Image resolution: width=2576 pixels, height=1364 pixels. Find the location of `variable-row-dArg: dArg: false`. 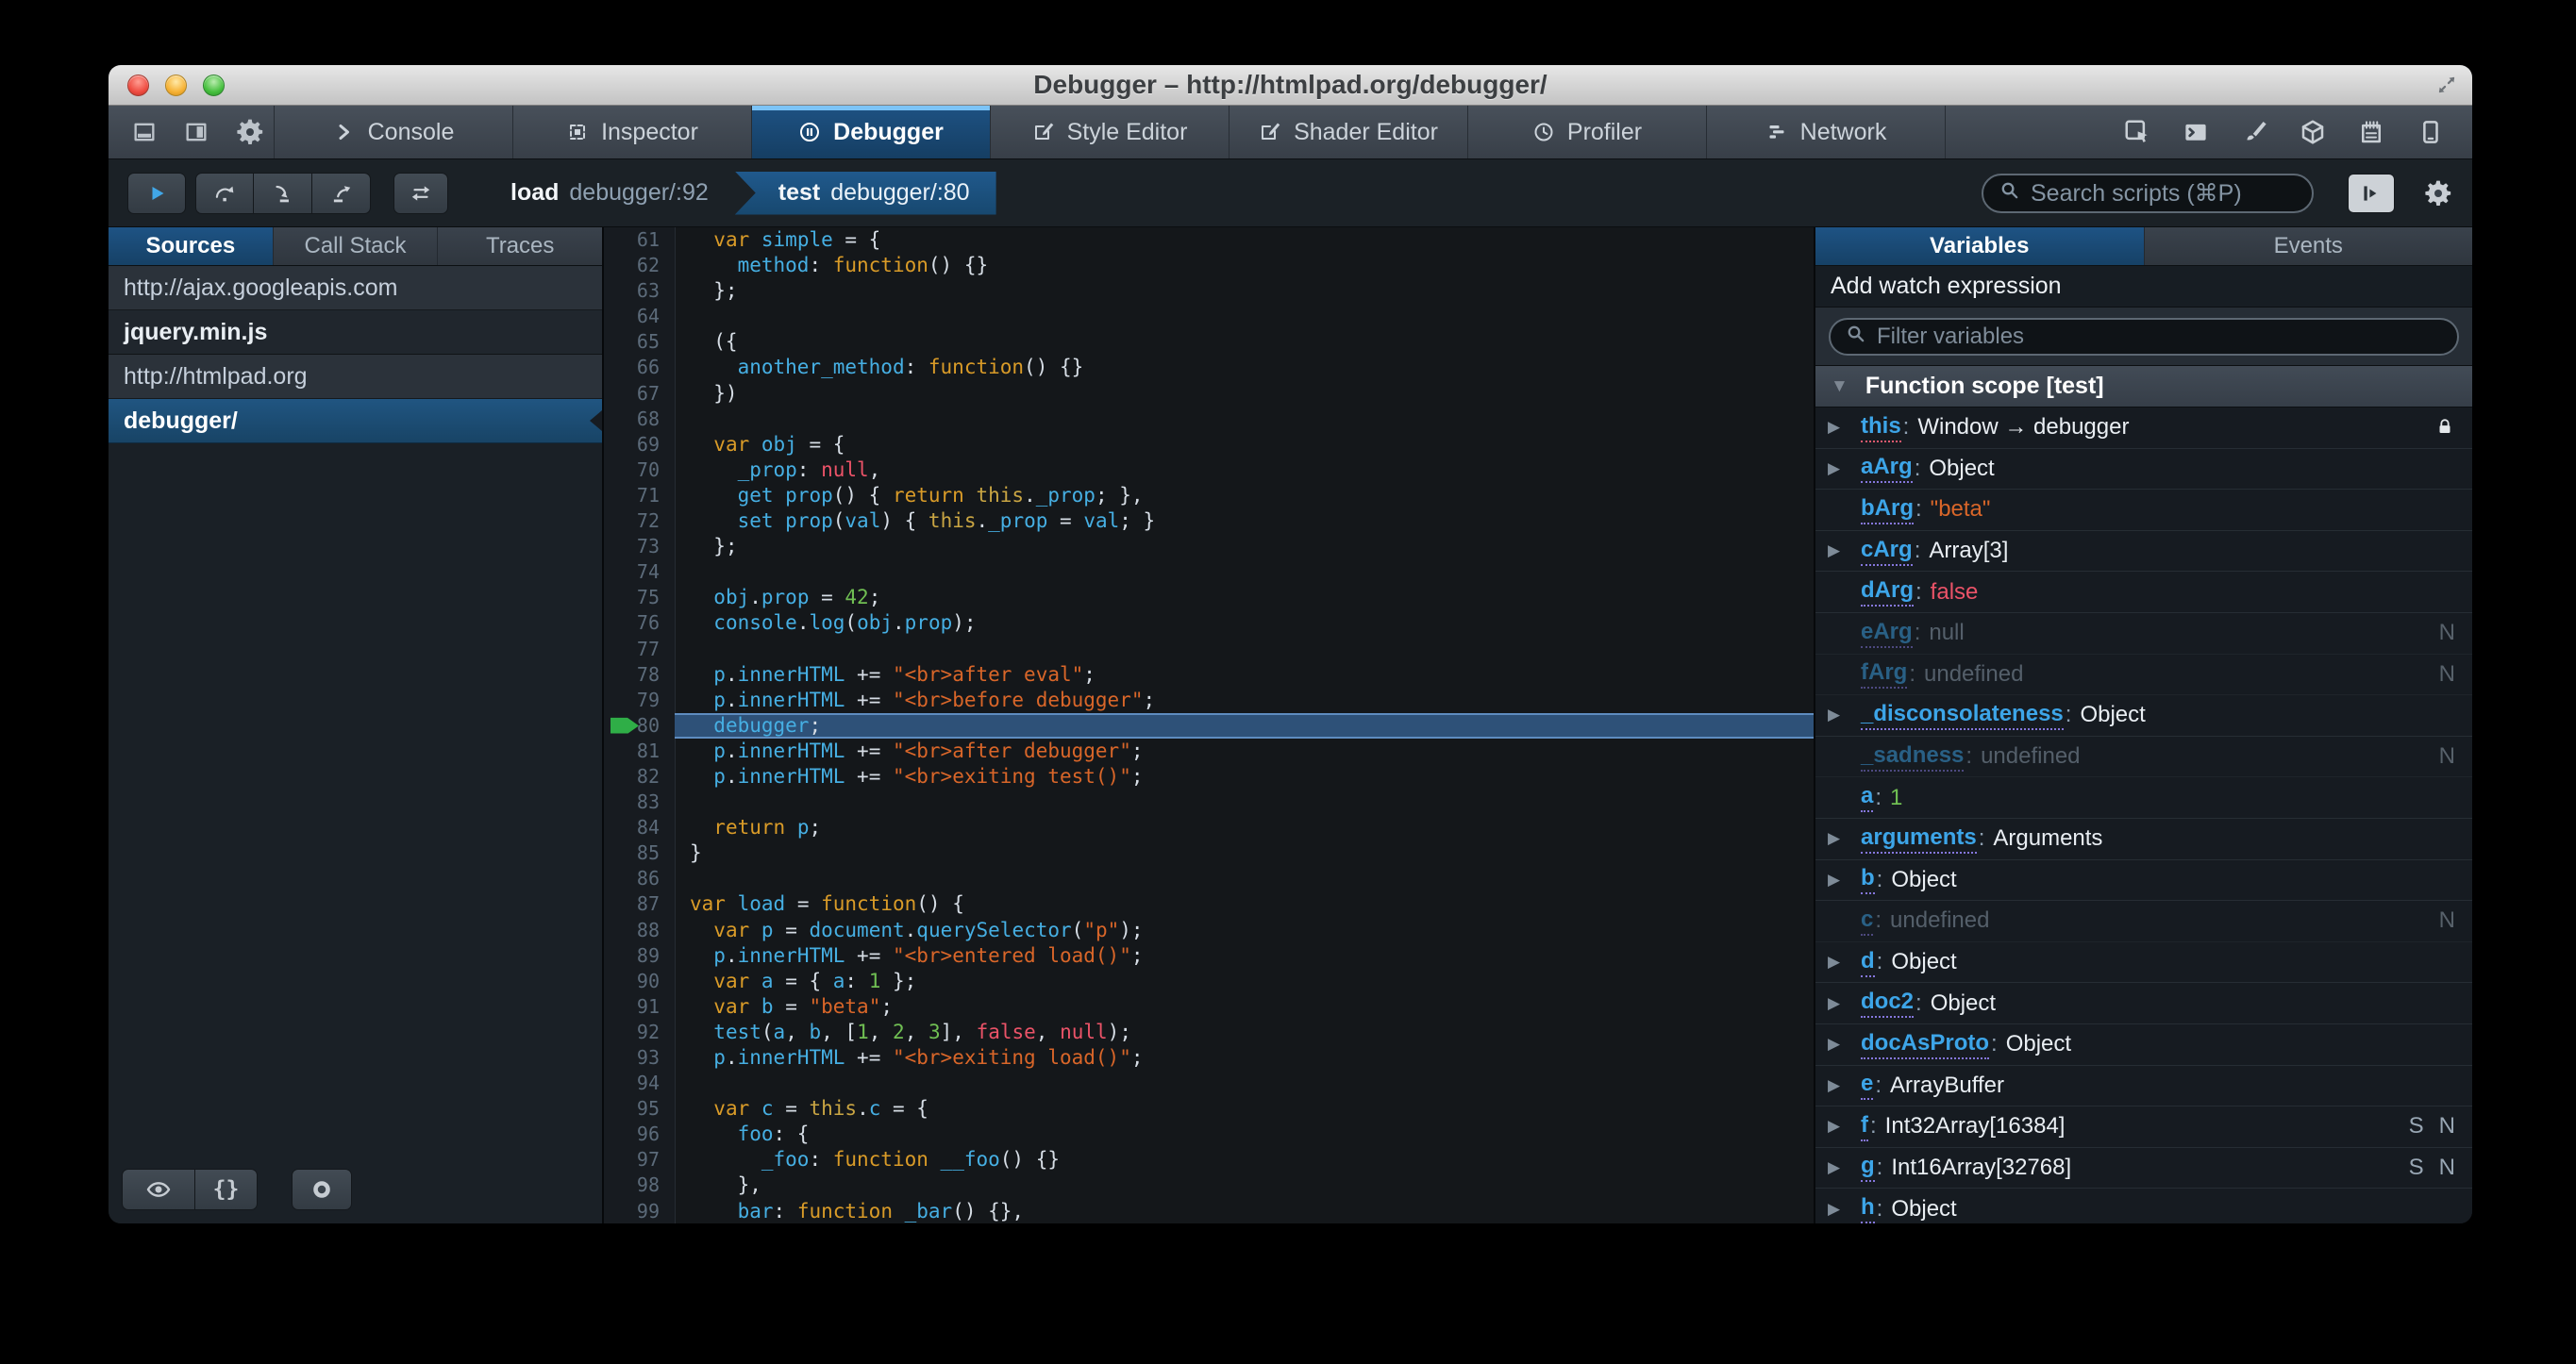

variable-row-dArg: dArg: false is located at coordinates (2143, 592).